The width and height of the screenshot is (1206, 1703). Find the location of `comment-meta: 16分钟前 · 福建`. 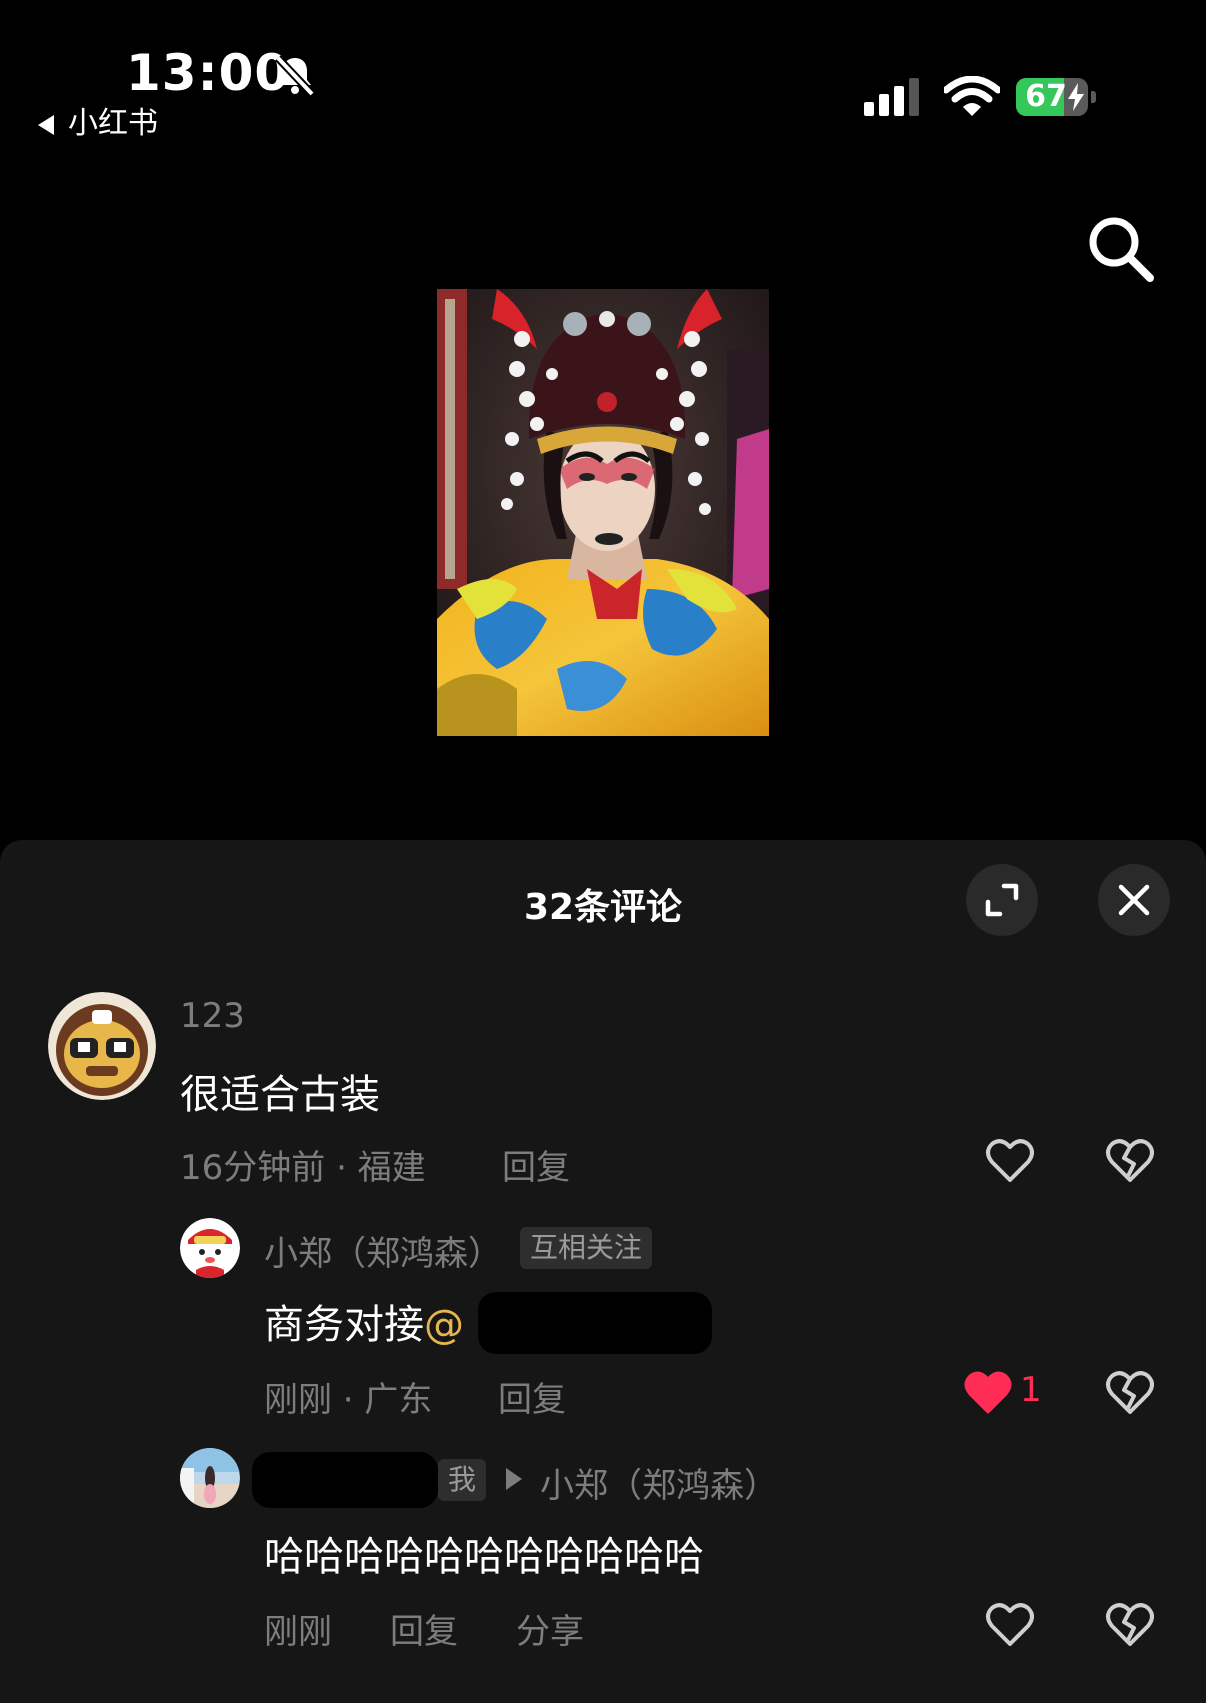

comment-meta: 16分钟前 · 福建 is located at coordinates (303, 1168).